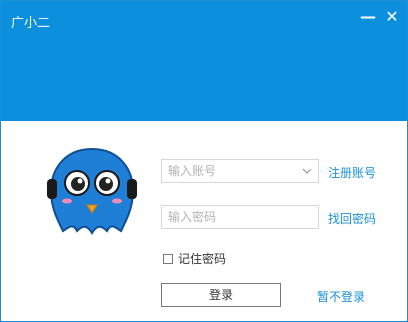  What do you see at coordinates (168, 258) in the screenshot?
I see `remember-password-checkbox` at bounding box center [168, 258].